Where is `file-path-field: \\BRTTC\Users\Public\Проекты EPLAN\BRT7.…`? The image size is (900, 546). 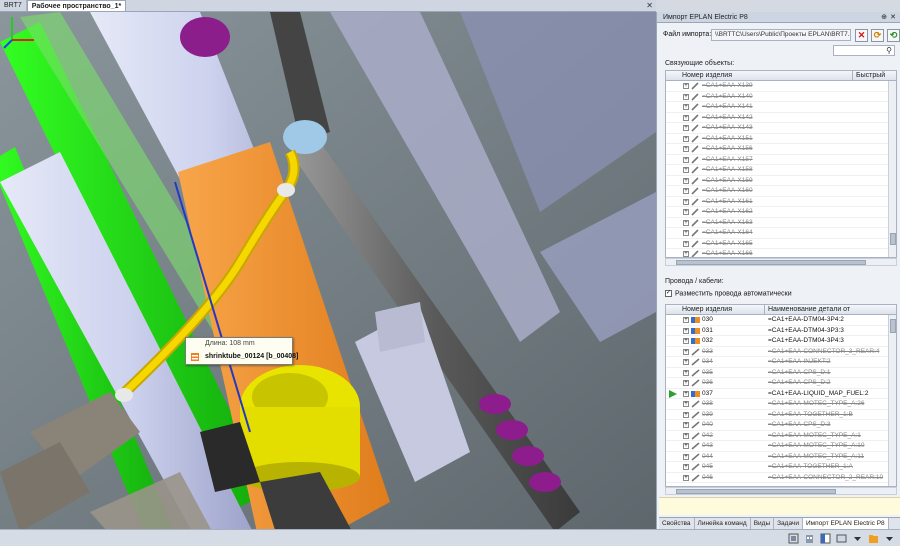
file-path-field: \\BRTTC\Users\Public\Проекты EPLAN\BRT7.… is located at coordinates (781, 35).